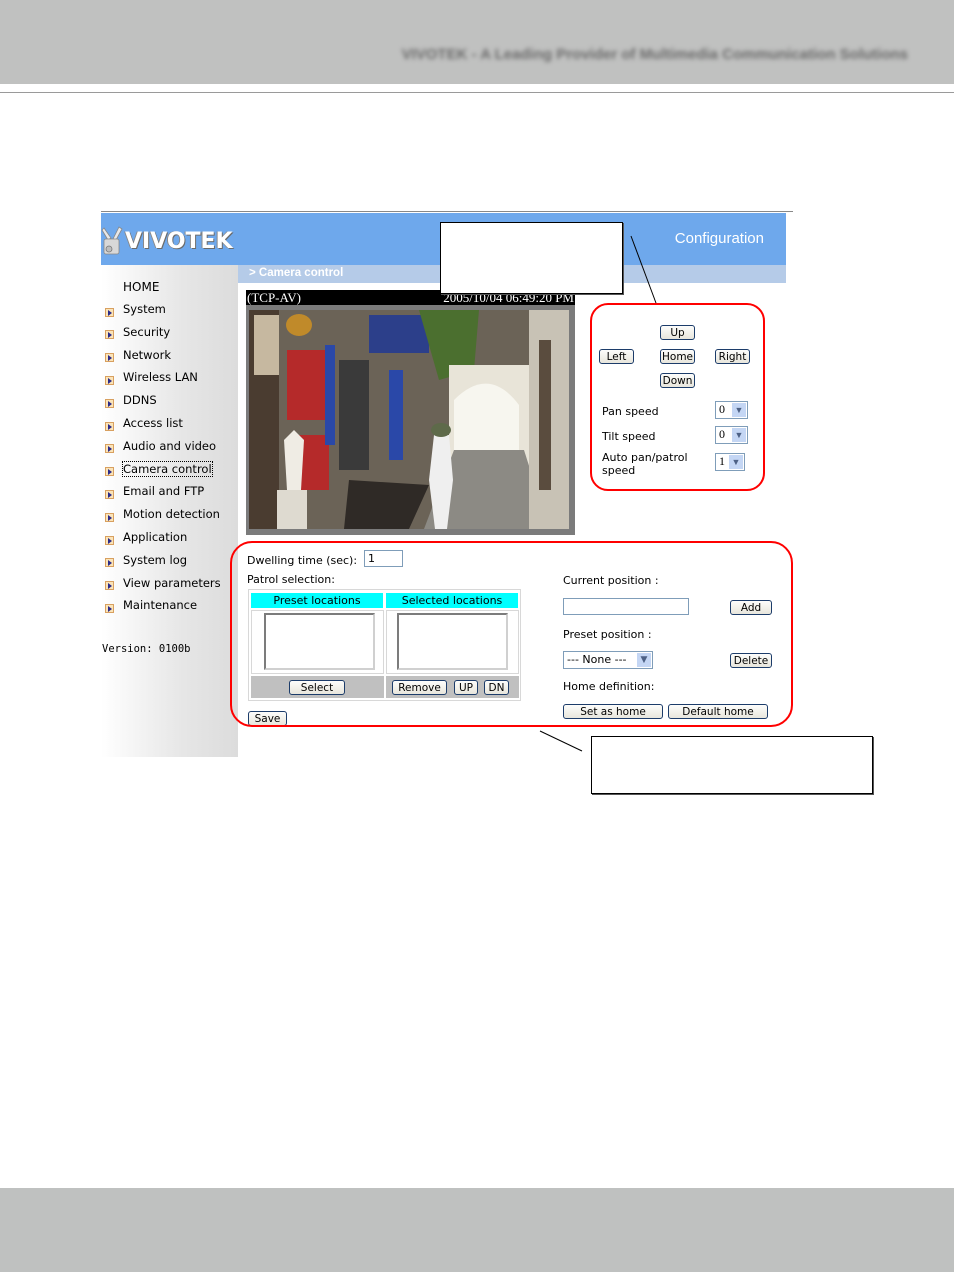  I want to click on nav-item-label: Access list, so click(153, 423).